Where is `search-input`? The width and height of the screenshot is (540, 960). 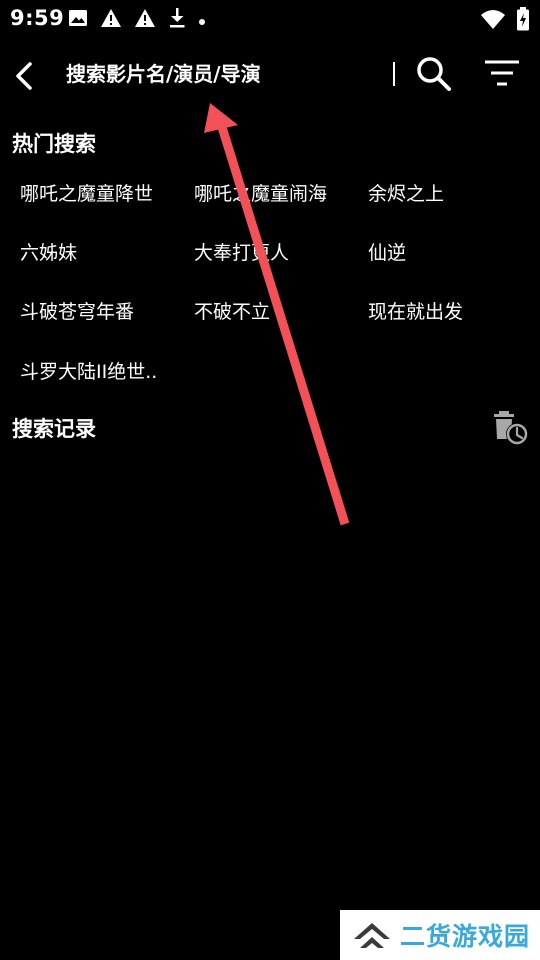 search-input is located at coordinates (226, 74).